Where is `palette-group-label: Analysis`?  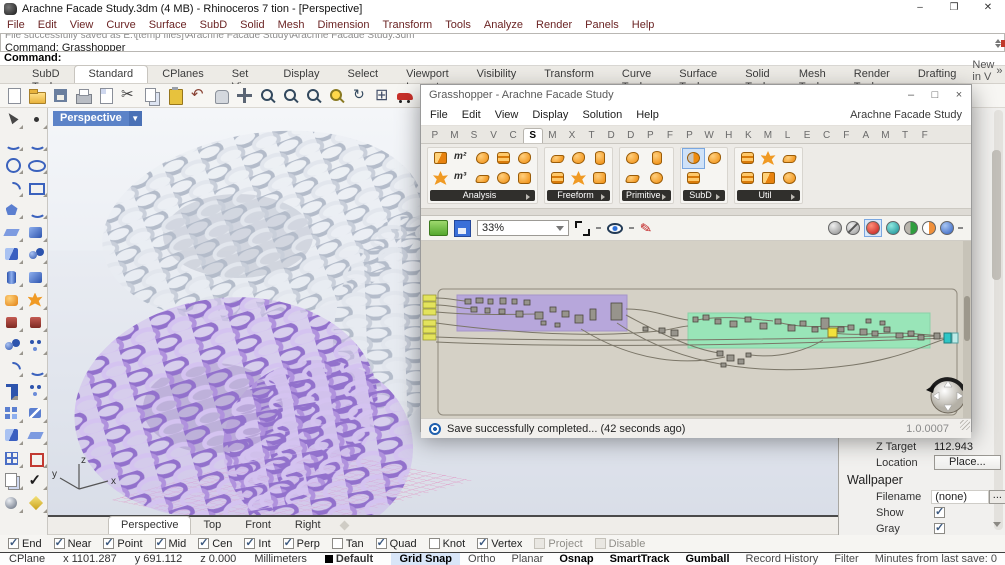
palette-group-label: Analysis is located at coordinates (482, 195).